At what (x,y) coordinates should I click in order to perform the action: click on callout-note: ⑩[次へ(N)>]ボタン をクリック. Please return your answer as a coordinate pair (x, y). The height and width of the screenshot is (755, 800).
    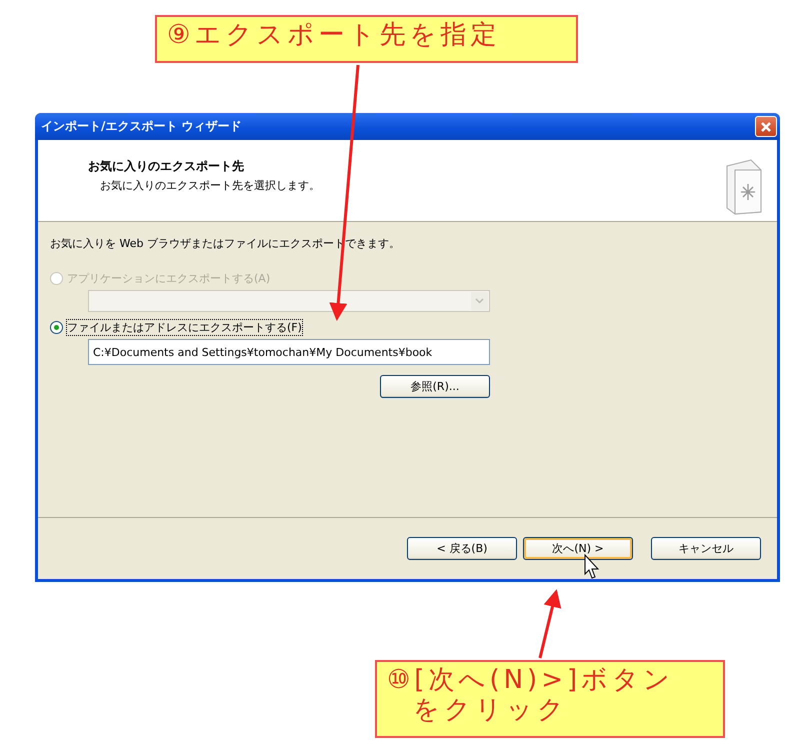
    Looking at the image, I should click on (550, 699).